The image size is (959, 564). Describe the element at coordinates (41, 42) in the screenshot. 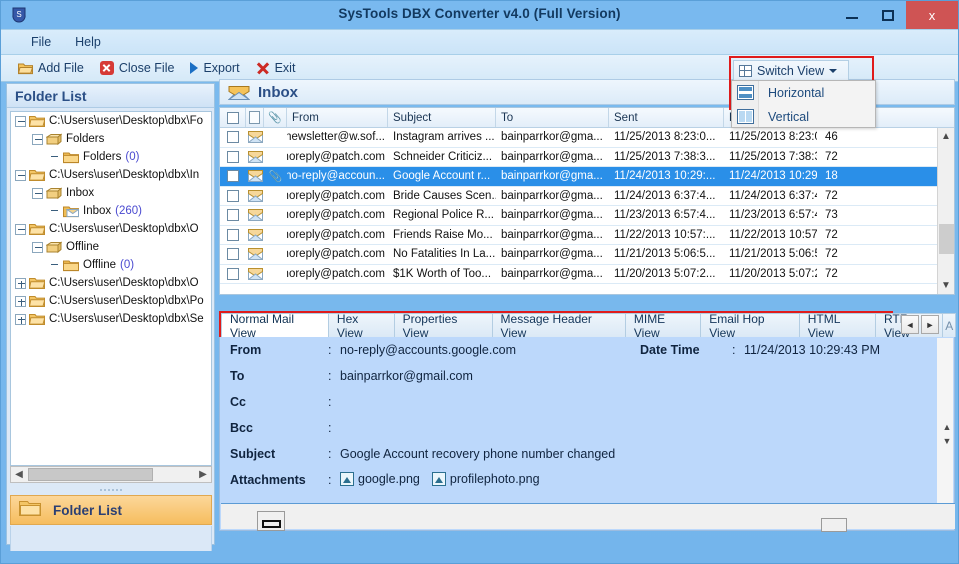

I see `menu-item-file: File` at that location.